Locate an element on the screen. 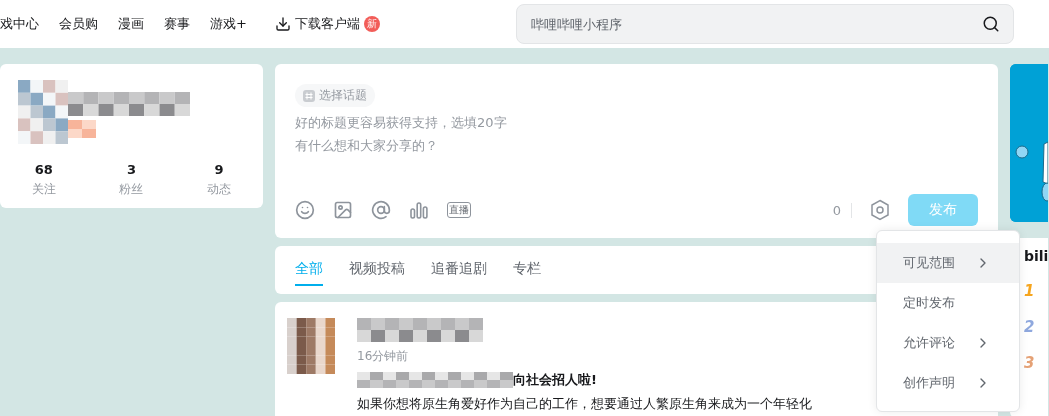  ranking-title: bili is located at coordinates (1036, 256).